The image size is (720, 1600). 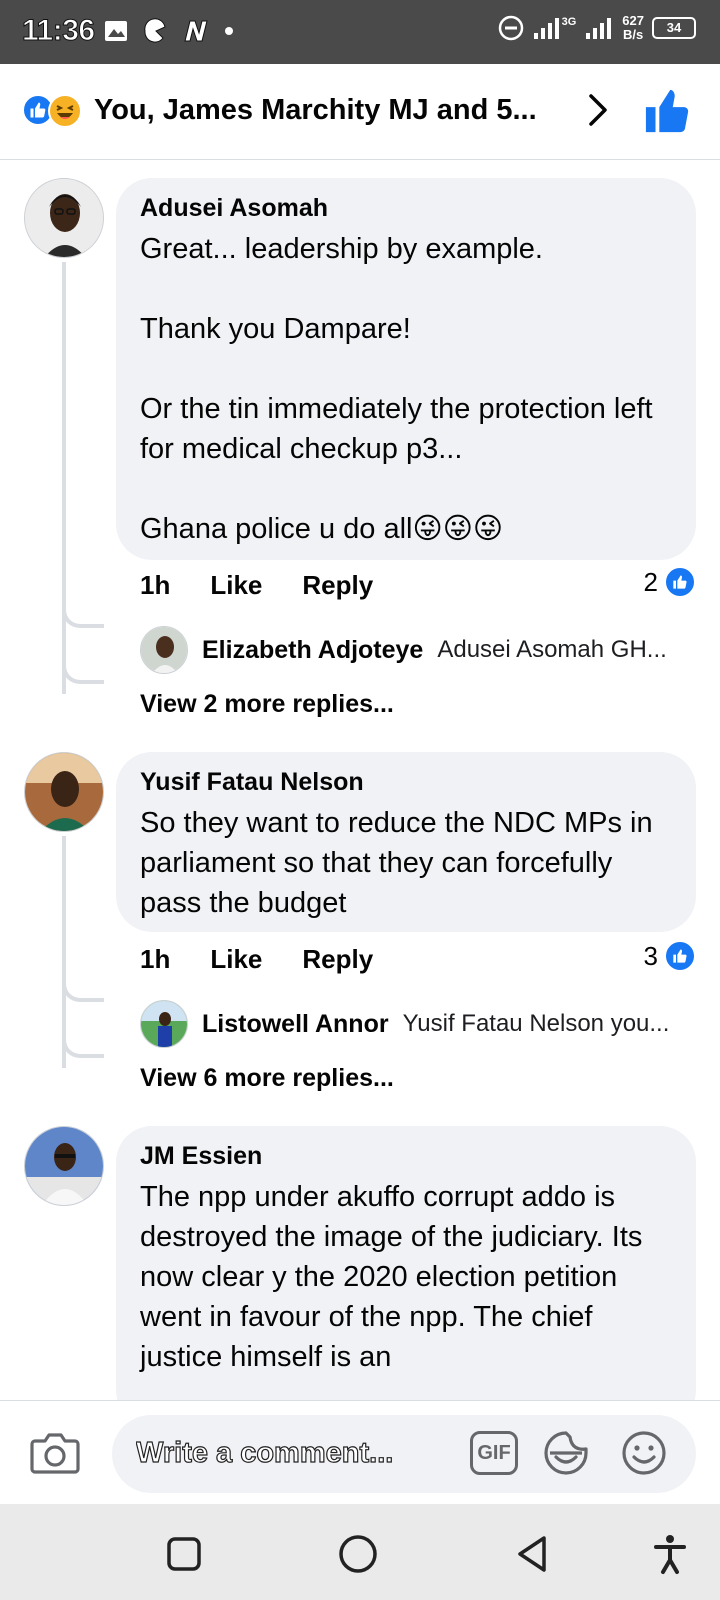 I want to click on reaction-badges, so click(x=54, y=110).